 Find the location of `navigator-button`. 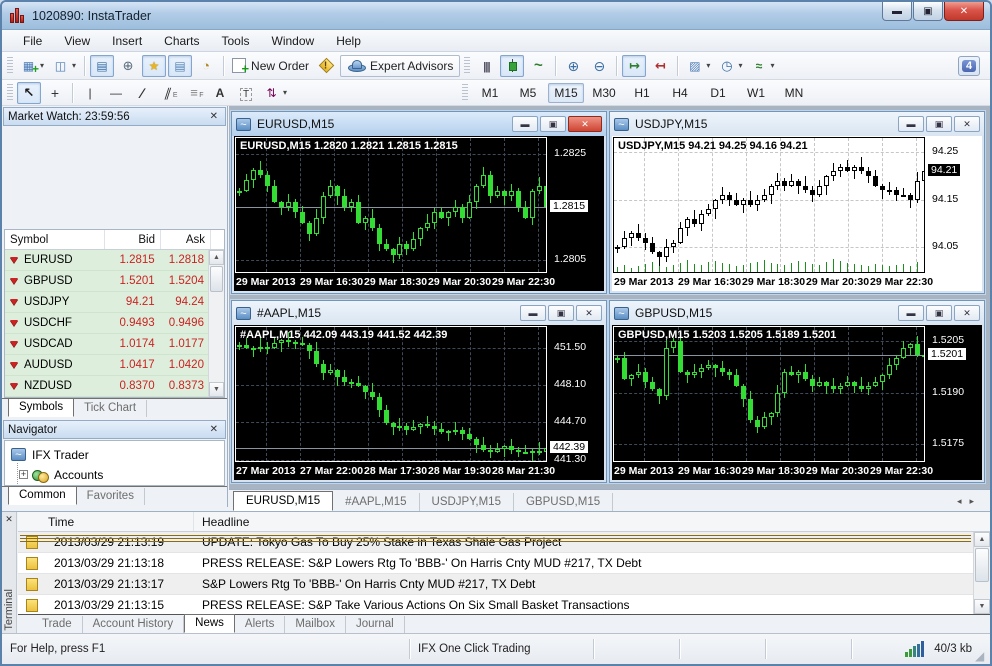

navigator-button is located at coordinates (154, 65).